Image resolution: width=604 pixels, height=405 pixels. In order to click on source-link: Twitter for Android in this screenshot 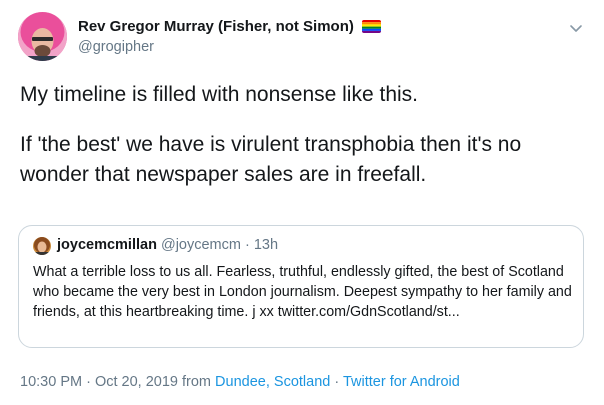, I will do `click(401, 382)`.